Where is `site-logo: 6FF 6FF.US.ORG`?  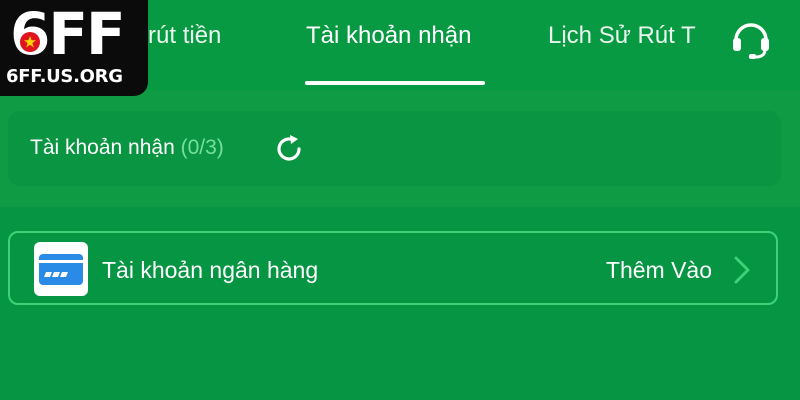
site-logo: 6FF 6FF.US.ORG is located at coordinates (74, 48).